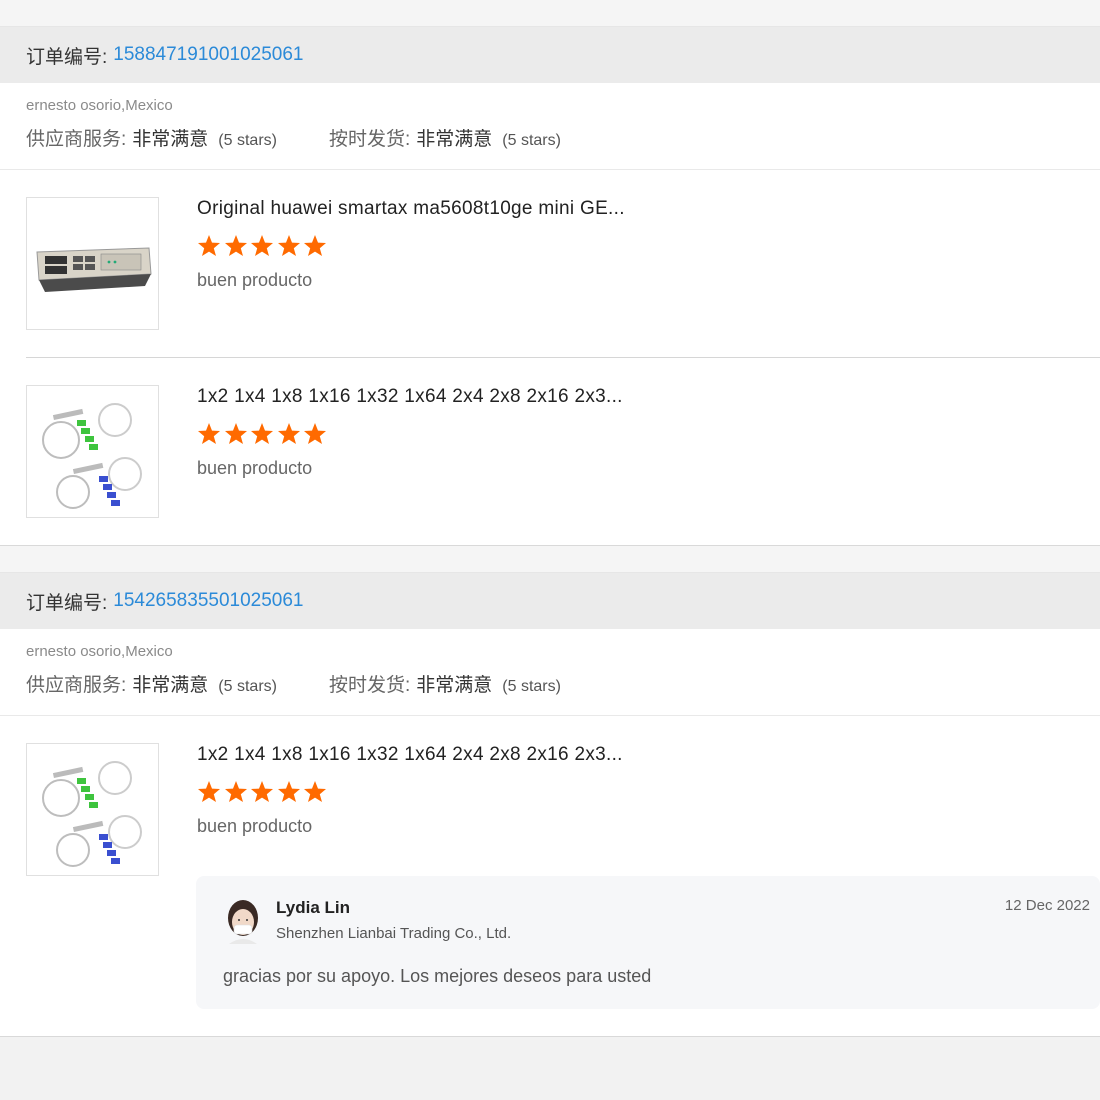 This screenshot has height=1100, width=1100. What do you see at coordinates (550, 13) in the screenshot?
I see `top-spacer` at bounding box center [550, 13].